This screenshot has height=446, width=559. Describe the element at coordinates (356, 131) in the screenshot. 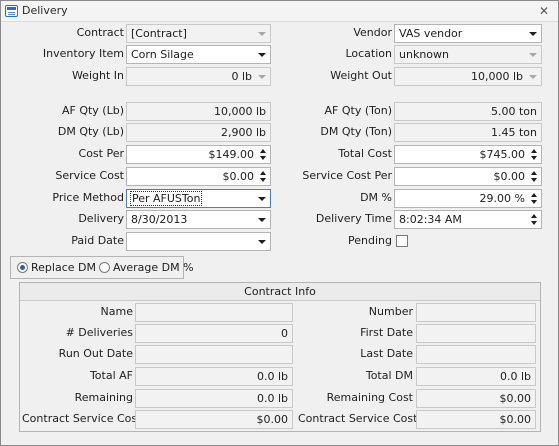

I see `dm-qty-ton-label: DM Qty (Ton)` at that location.